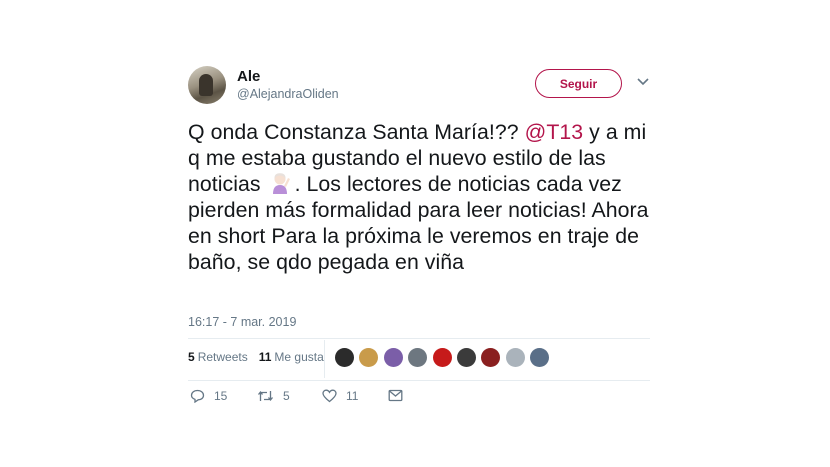 The height and width of the screenshot is (467, 830). I want to click on direct-message-button, so click(400, 395).